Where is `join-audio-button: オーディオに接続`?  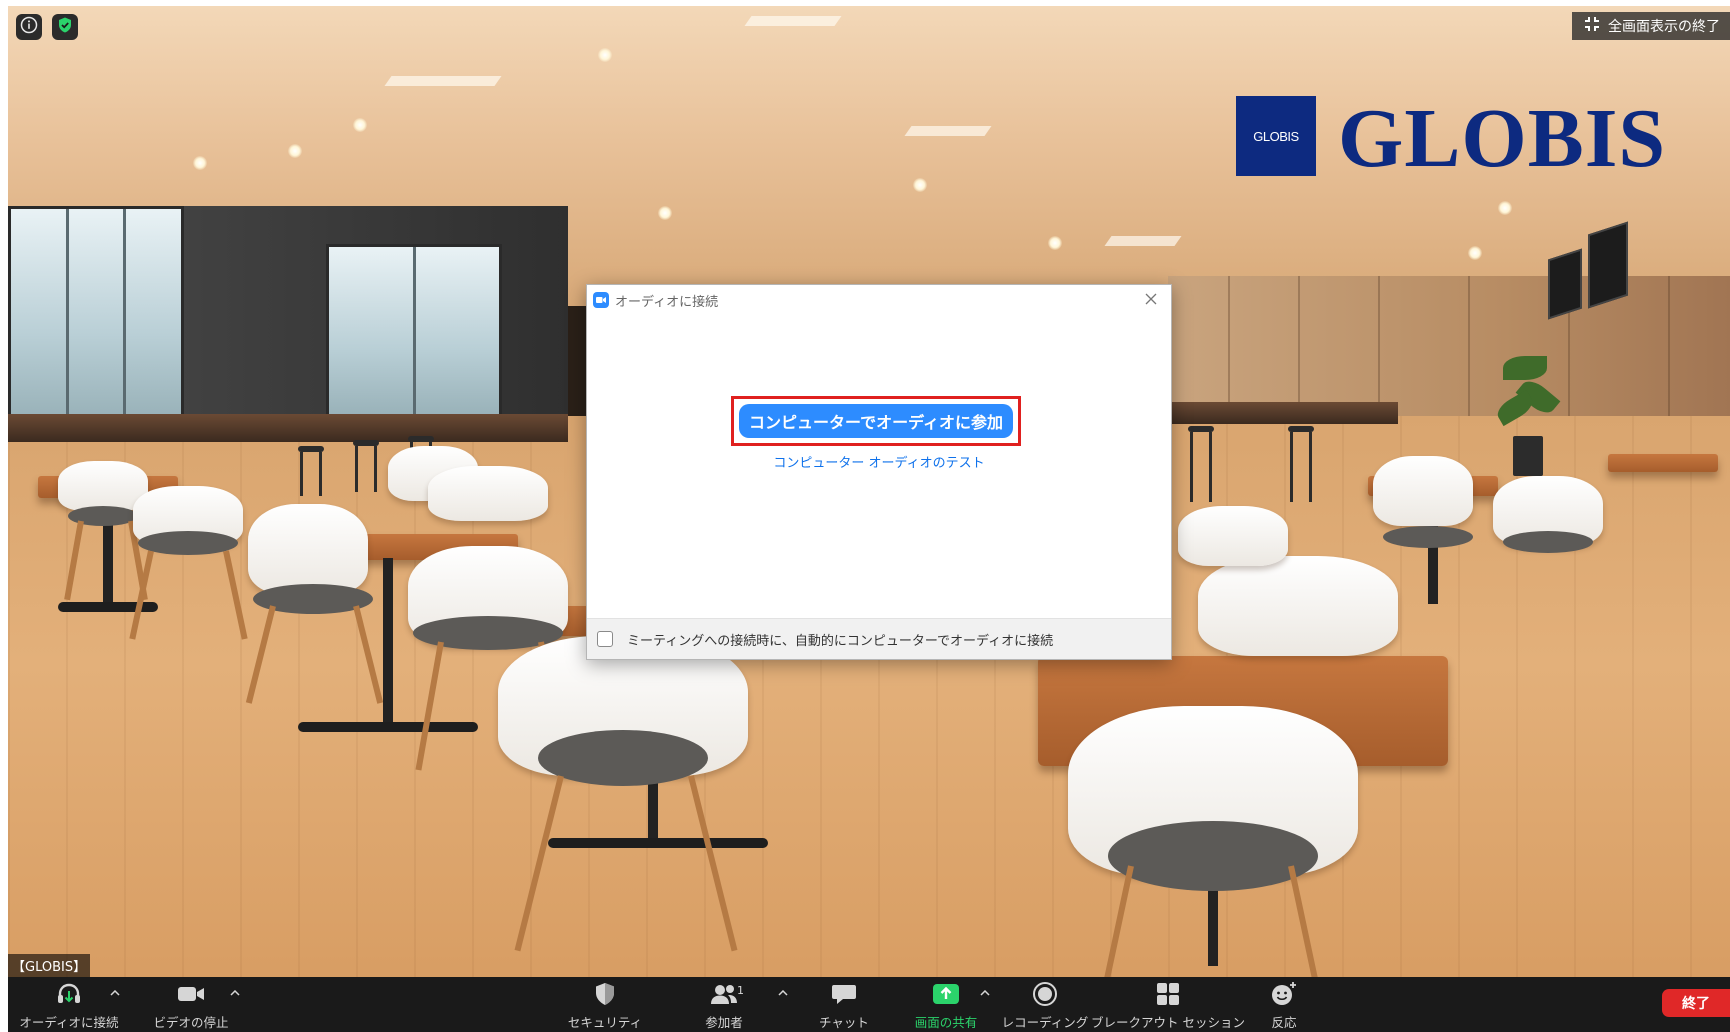
join-audio-button: オーディオに接続 is located at coordinates (69, 1004).